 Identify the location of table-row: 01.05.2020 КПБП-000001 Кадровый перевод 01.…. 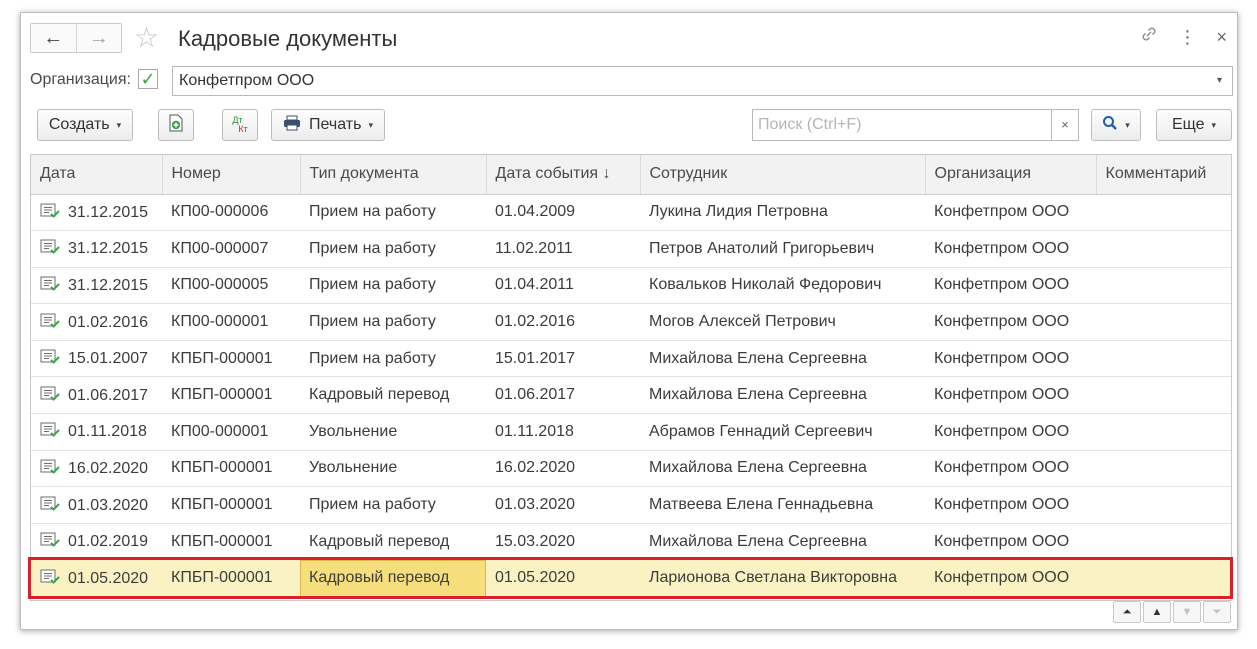
(631, 578).